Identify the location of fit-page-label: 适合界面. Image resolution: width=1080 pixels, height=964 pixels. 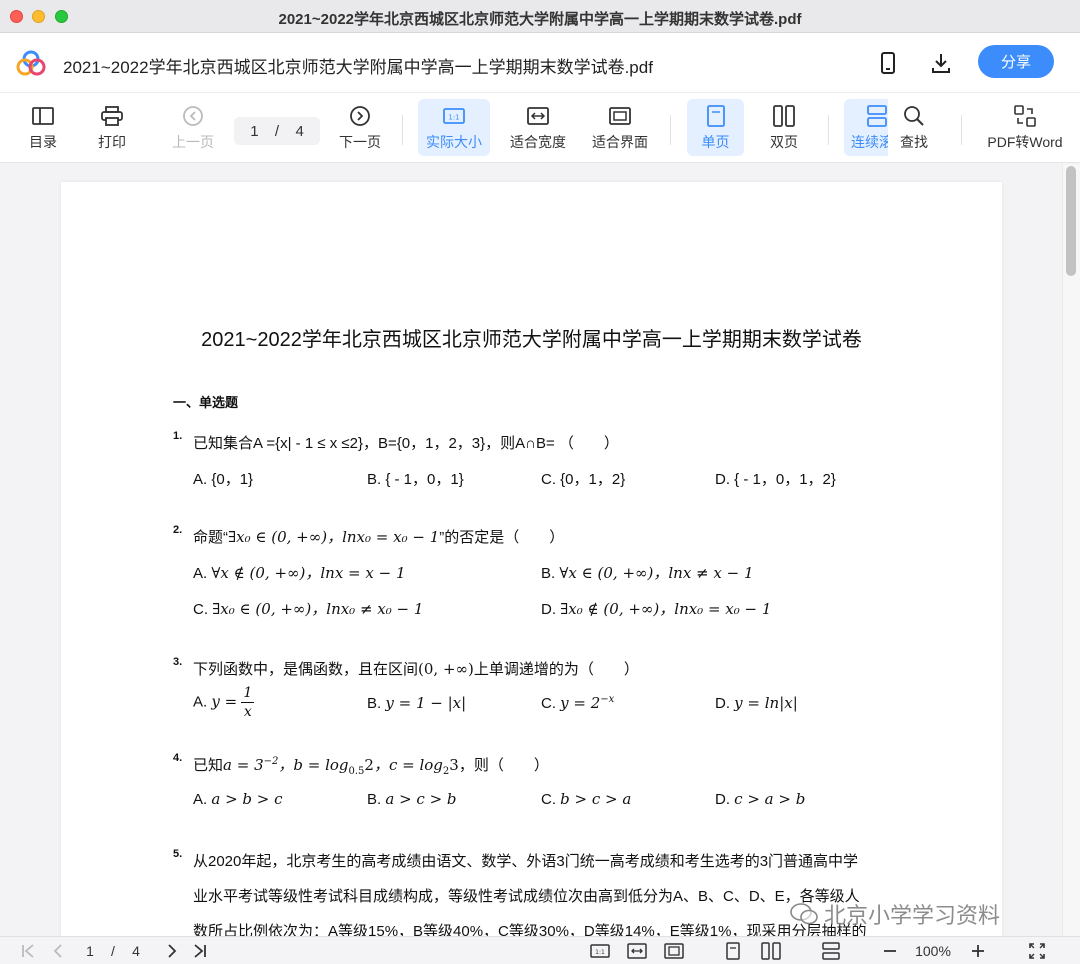
(620, 141).